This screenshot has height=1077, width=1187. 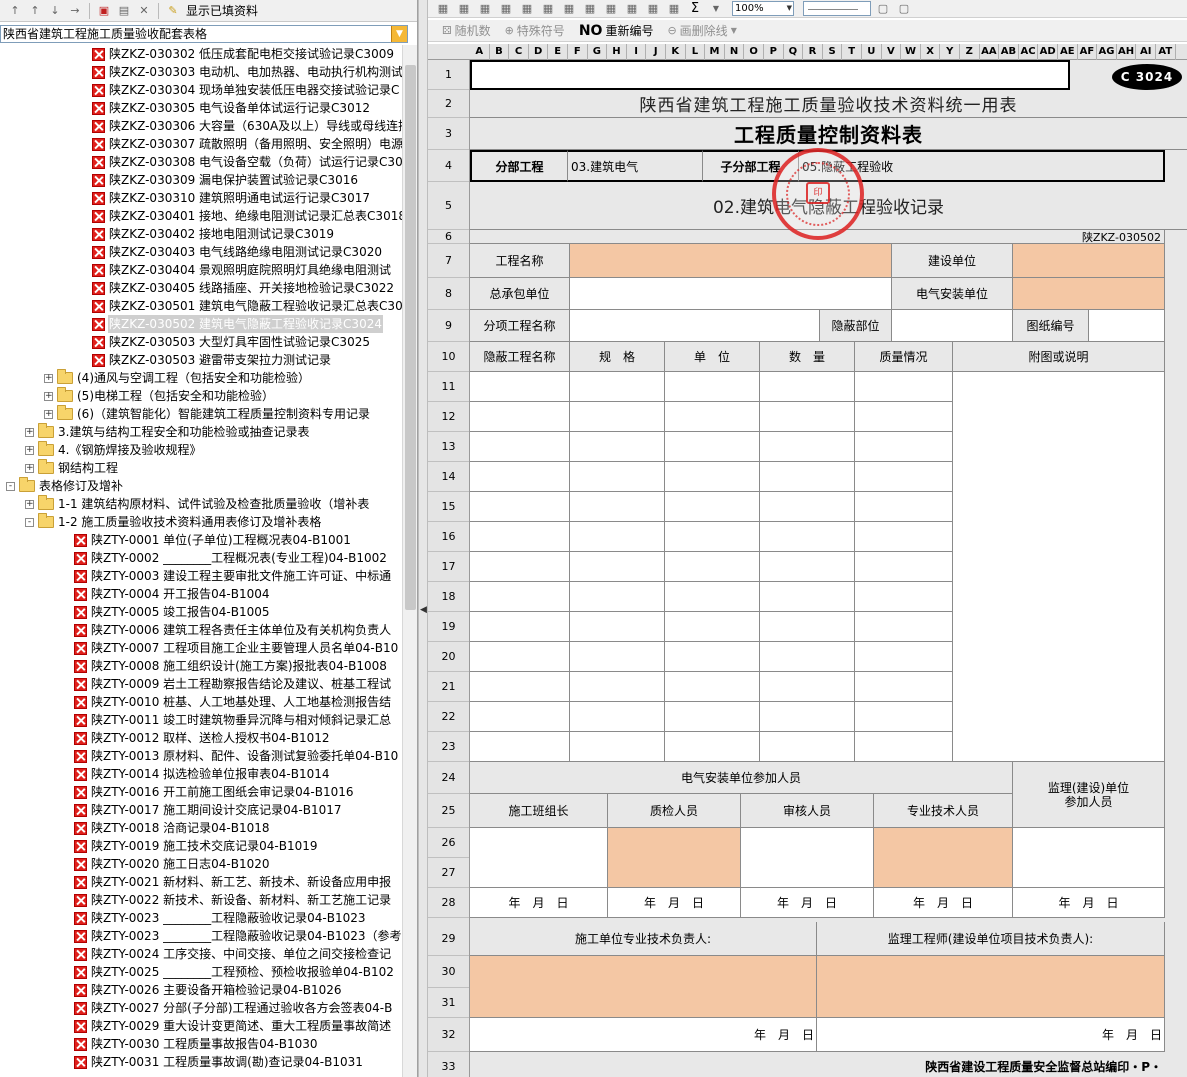 I want to click on column-header-cell: AG, so click(x=1107, y=52).